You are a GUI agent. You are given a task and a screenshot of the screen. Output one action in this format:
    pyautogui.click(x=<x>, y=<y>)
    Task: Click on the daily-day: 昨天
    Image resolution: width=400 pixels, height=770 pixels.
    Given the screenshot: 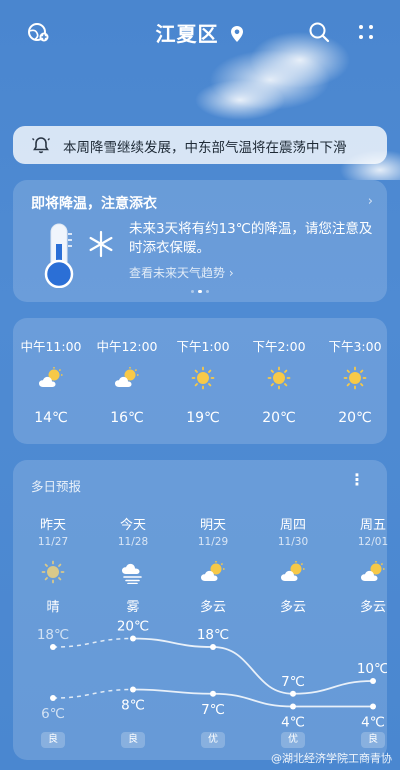 What is the action you would take?
    pyautogui.click(x=52, y=525)
    